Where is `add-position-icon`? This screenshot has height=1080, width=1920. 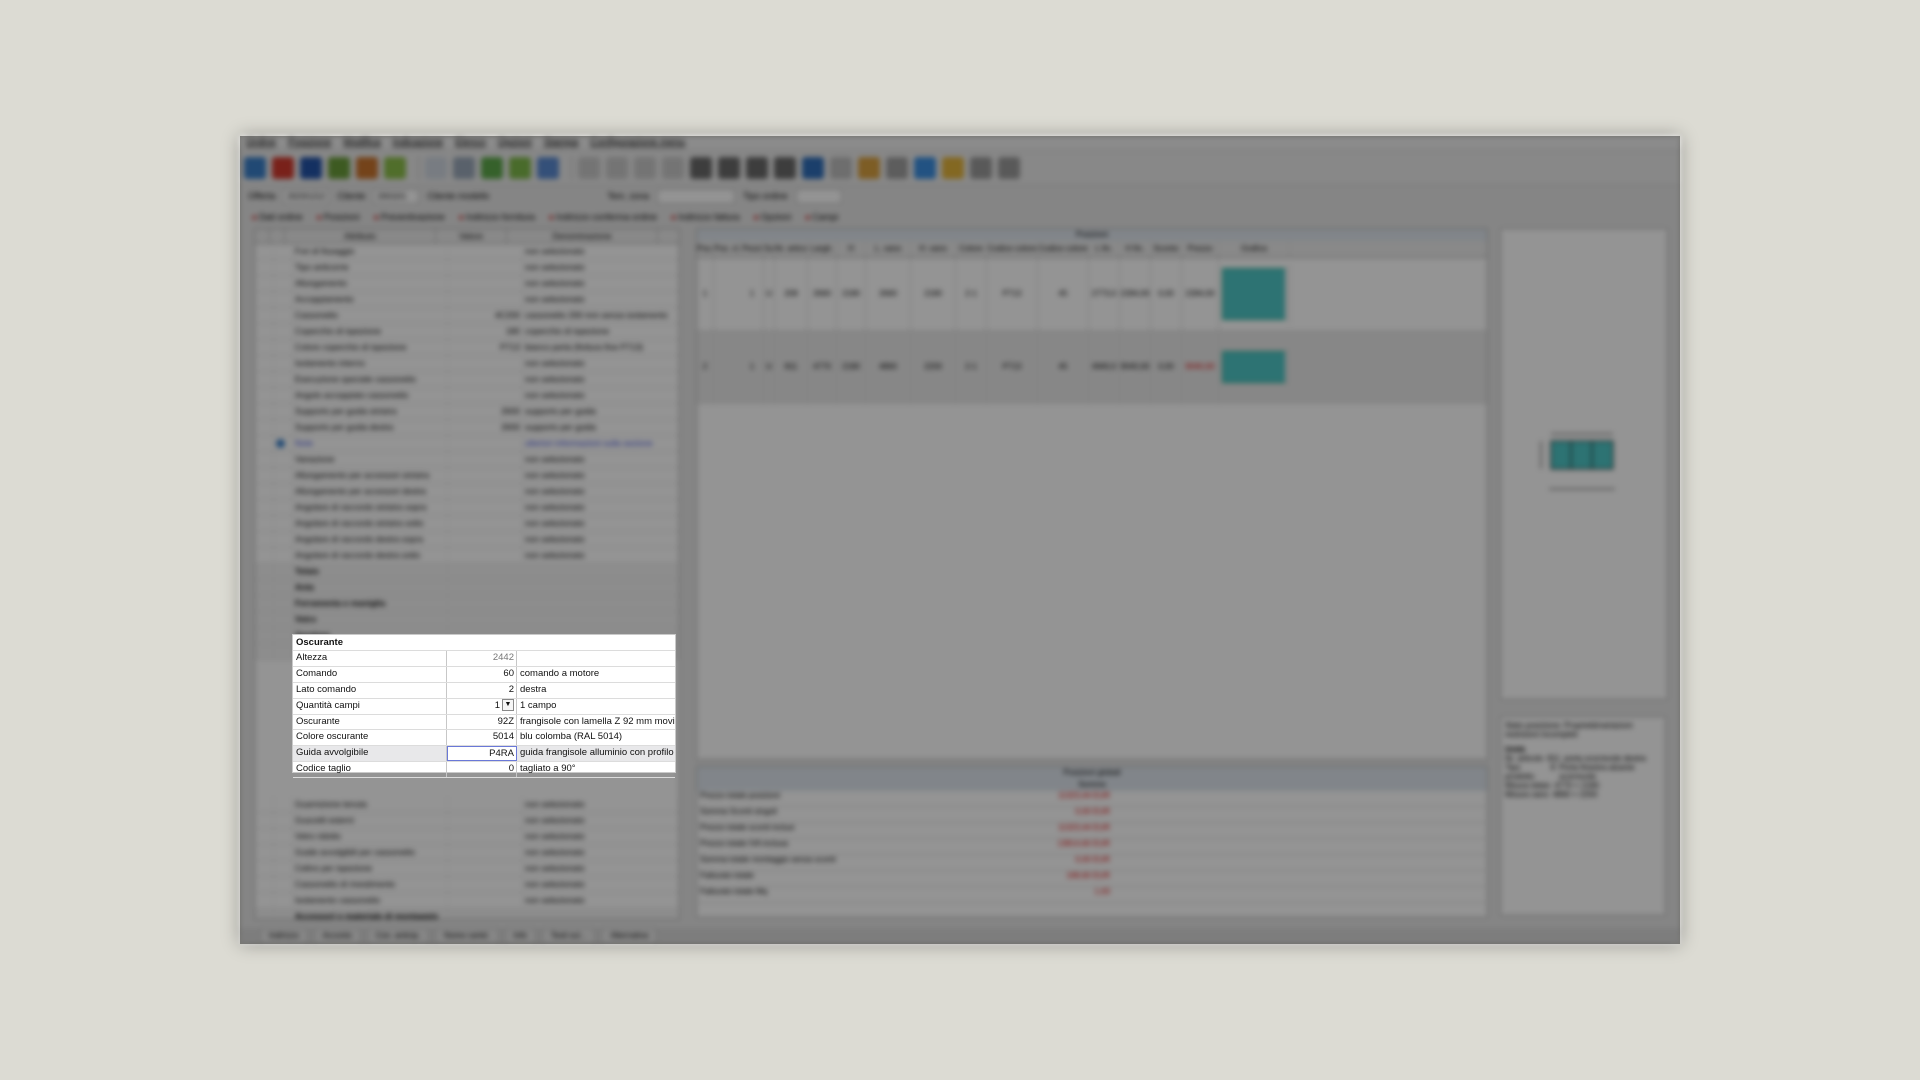
add-position-icon is located at coordinates (339, 168).